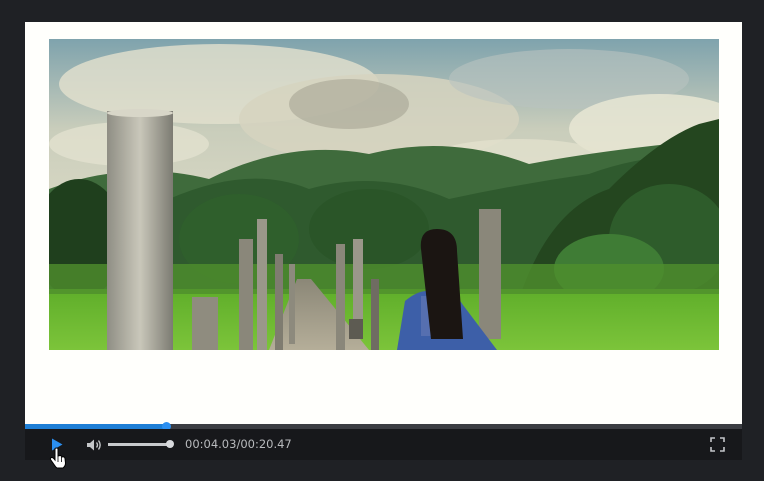  What do you see at coordinates (383, 444) in the screenshot?
I see `control-bar: 00:04.03/00:20.47` at bounding box center [383, 444].